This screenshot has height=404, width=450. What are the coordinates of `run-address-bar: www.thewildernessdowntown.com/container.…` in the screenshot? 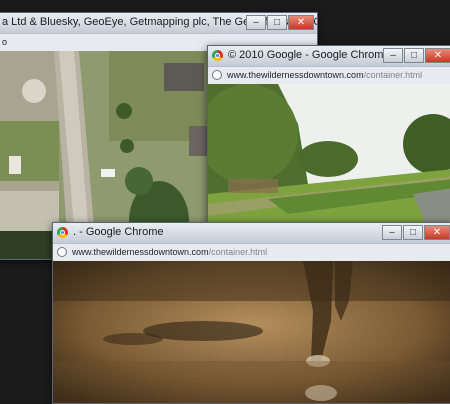 It's located at (251, 252).